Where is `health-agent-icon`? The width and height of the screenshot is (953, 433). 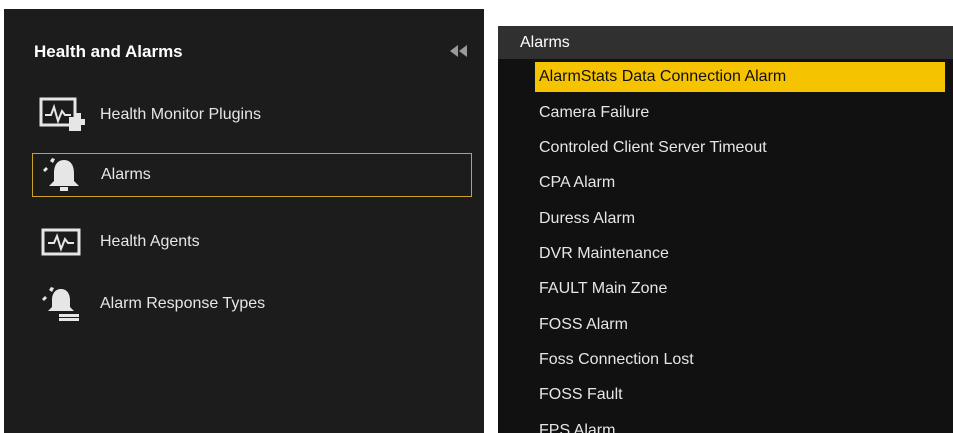 health-agent-icon is located at coordinates (62, 242).